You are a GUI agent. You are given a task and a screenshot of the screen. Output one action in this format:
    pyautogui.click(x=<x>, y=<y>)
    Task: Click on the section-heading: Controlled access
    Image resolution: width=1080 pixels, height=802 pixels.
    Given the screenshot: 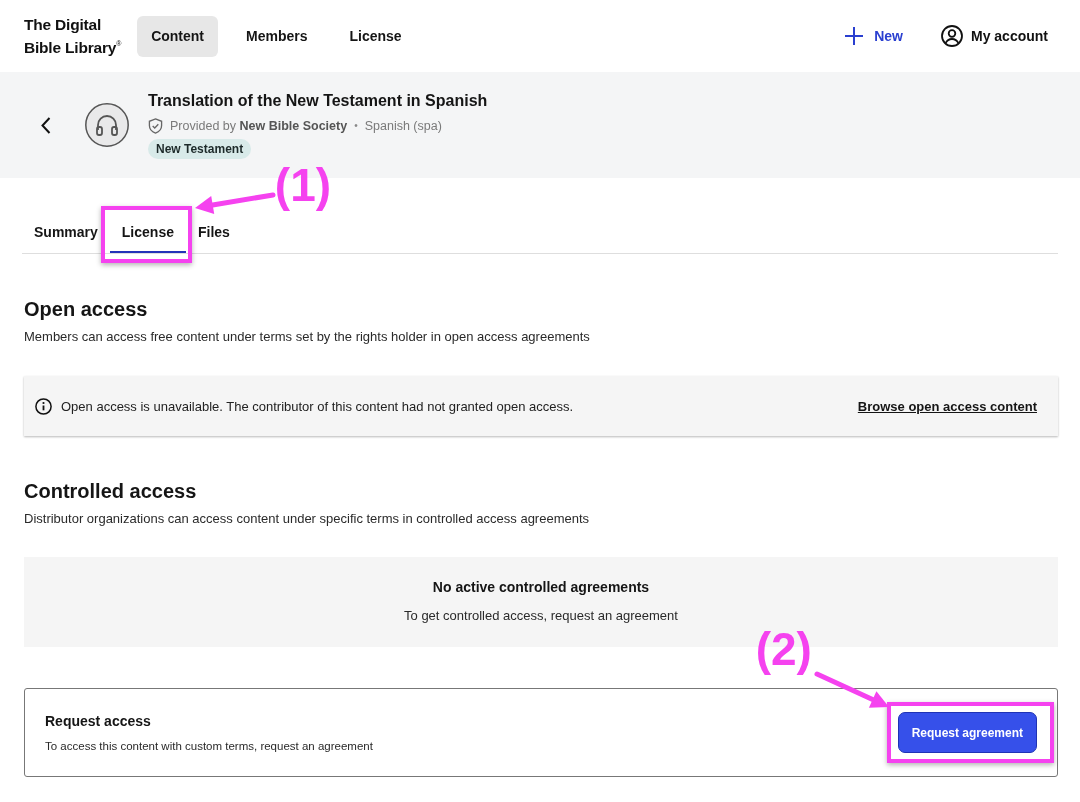 What is the action you would take?
    pyautogui.click(x=111, y=491)
    